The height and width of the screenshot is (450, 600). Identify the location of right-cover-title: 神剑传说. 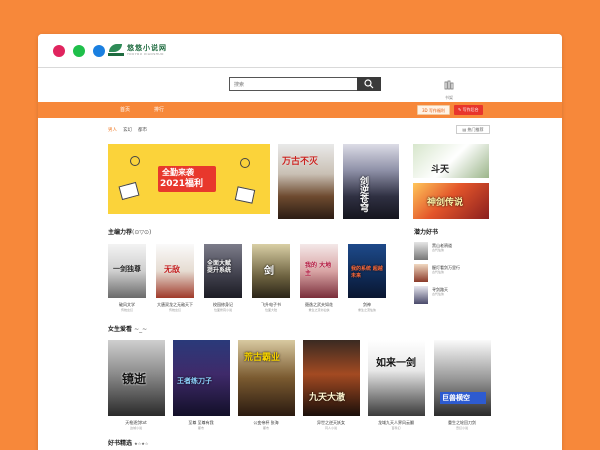
(445, 203).